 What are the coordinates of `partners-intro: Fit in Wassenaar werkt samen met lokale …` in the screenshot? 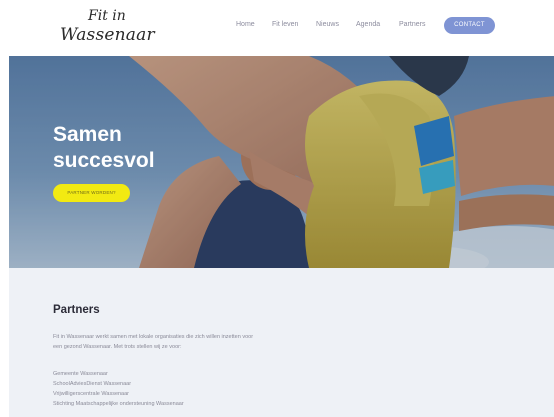 It's located at (203, 342).